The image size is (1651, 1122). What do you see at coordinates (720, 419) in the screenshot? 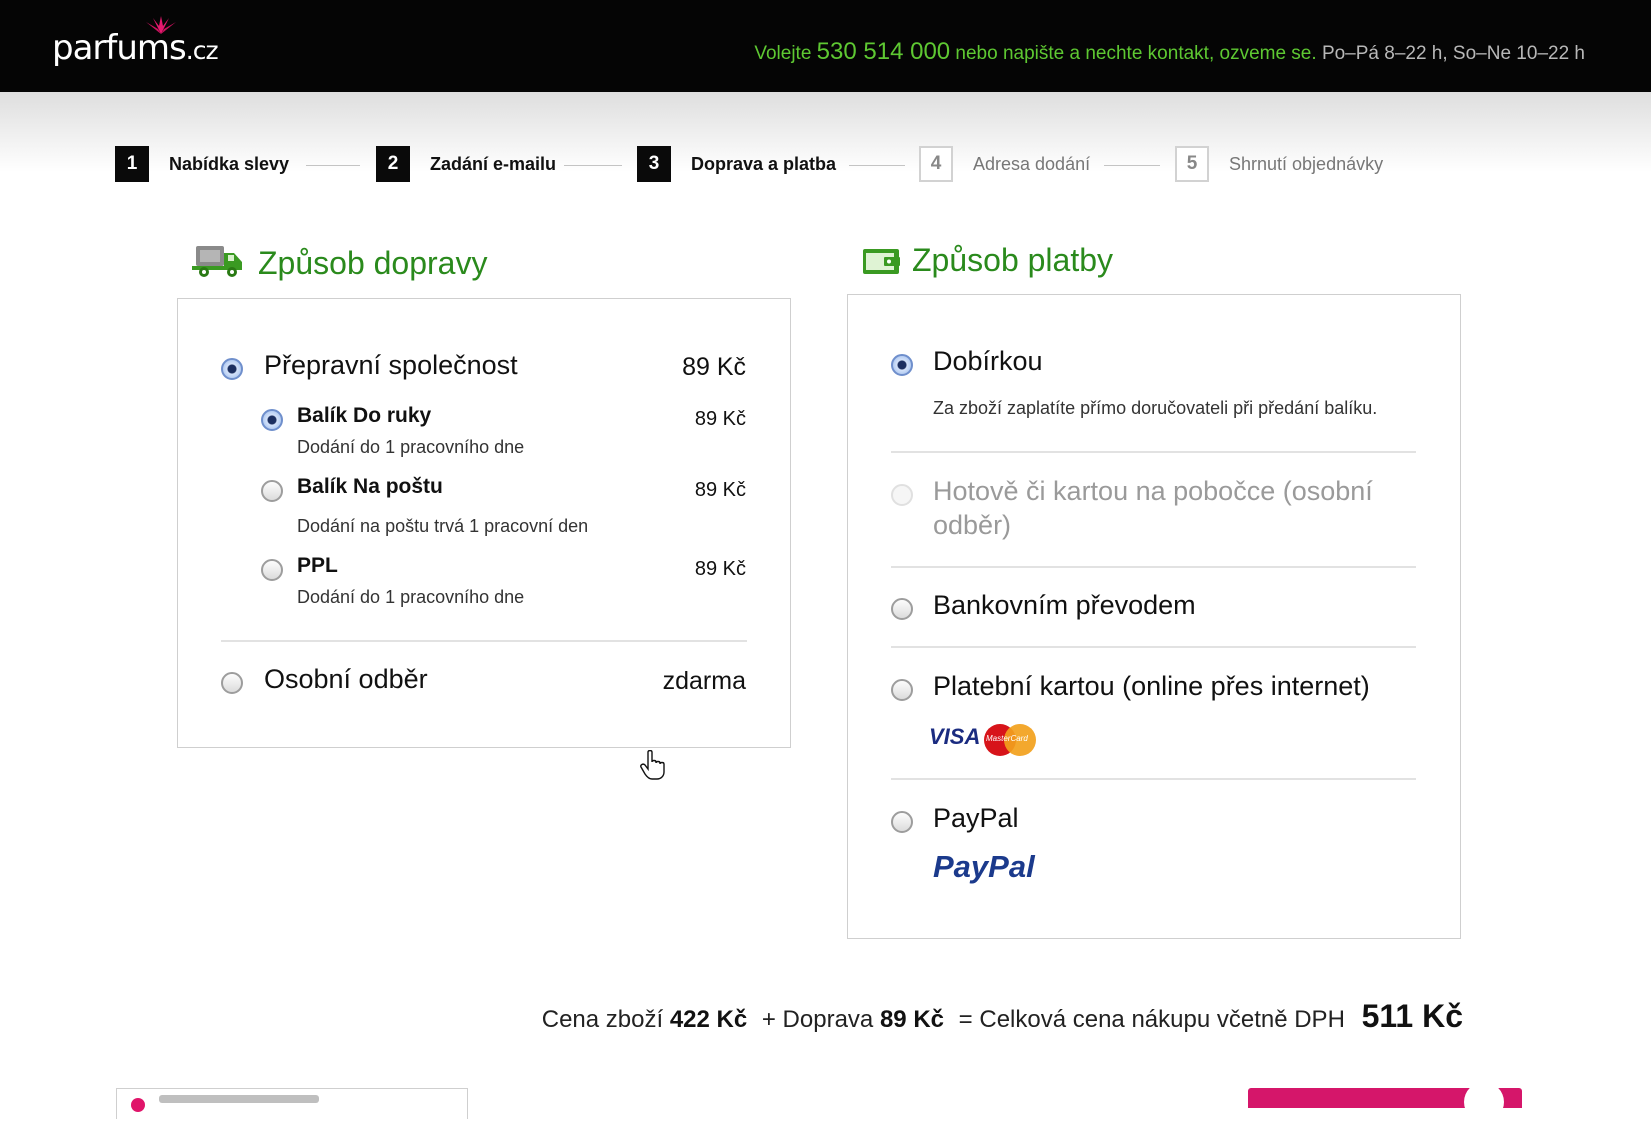
I see `balik-do-ruky-price: 89 Kč` at bounding box center [720, 419].